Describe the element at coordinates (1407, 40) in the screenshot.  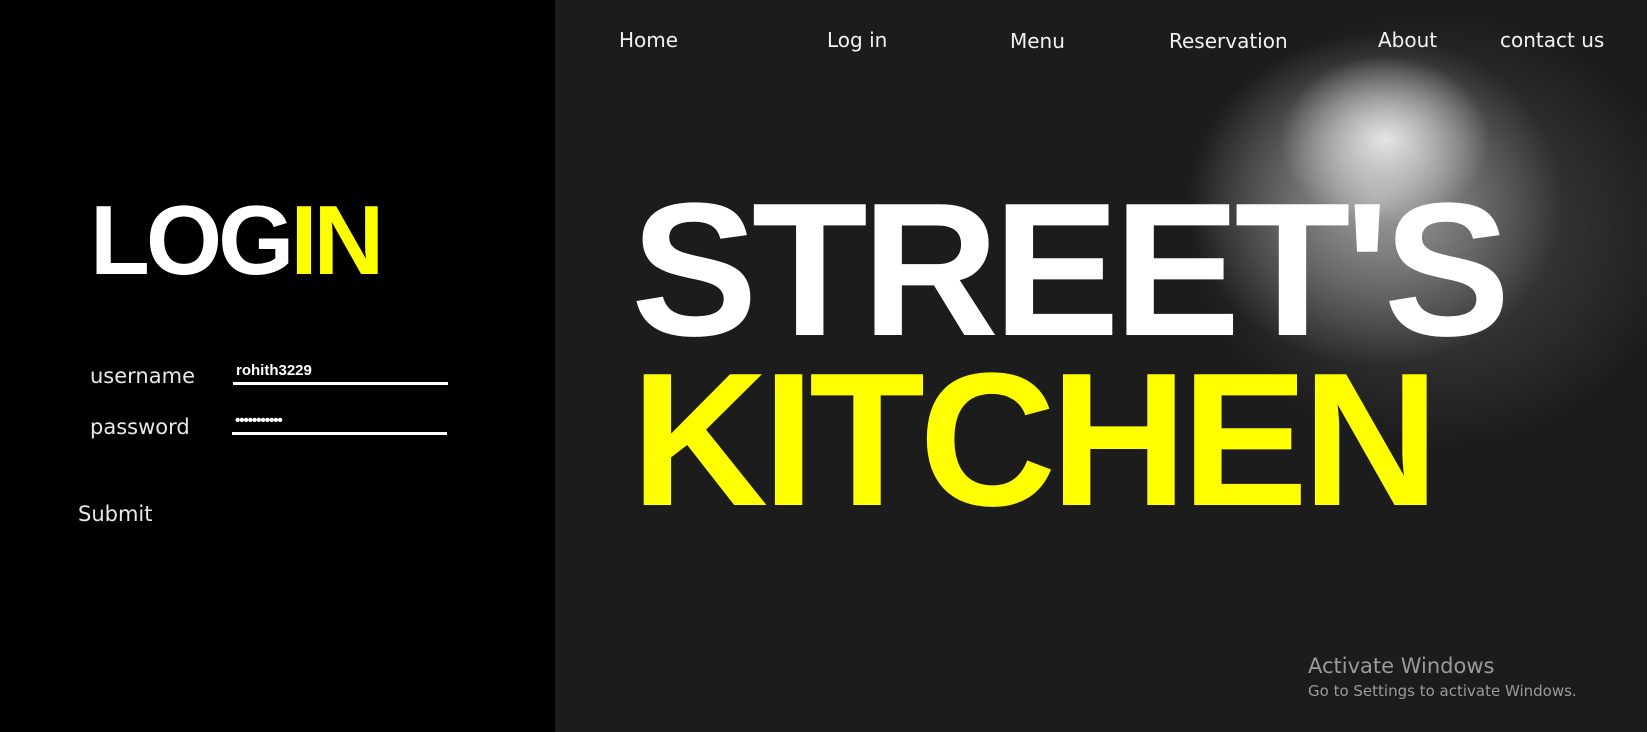
I see `nav-about: About` at that location.